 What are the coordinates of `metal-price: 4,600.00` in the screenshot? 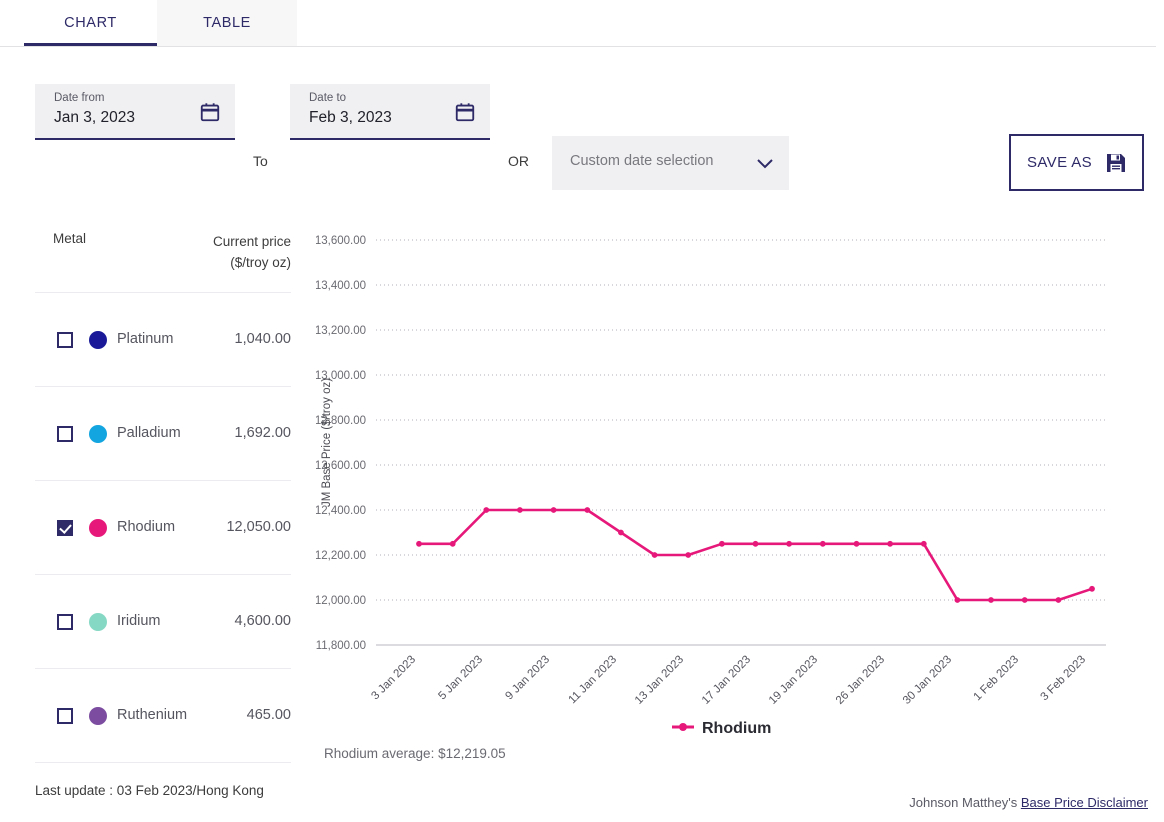 It's located at (262, 620).